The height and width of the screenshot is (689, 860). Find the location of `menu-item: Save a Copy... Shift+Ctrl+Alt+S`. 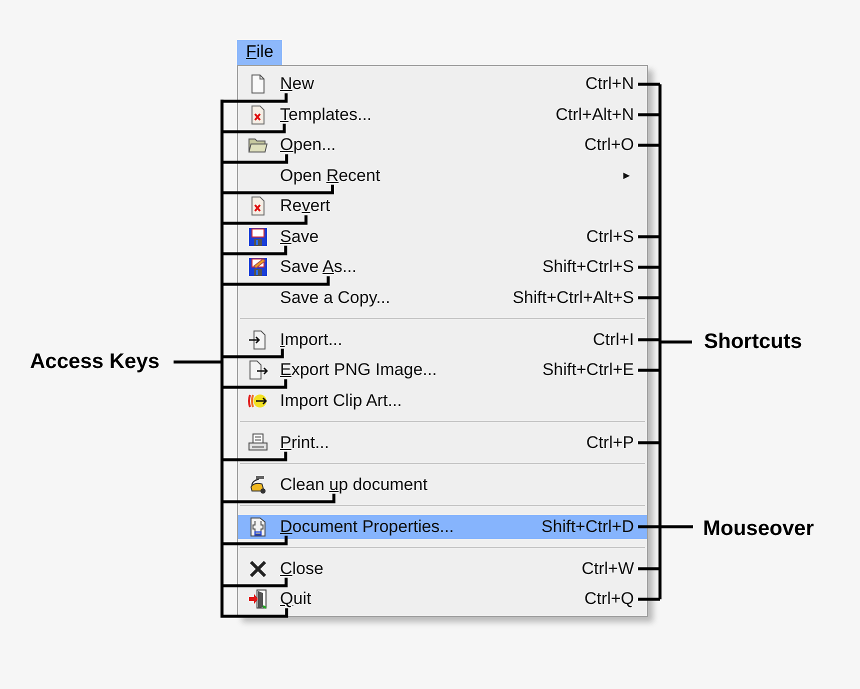

menu-item: Save a Copy... Shift+Ctrl+Alt+S is located at coordinates (442, 298).